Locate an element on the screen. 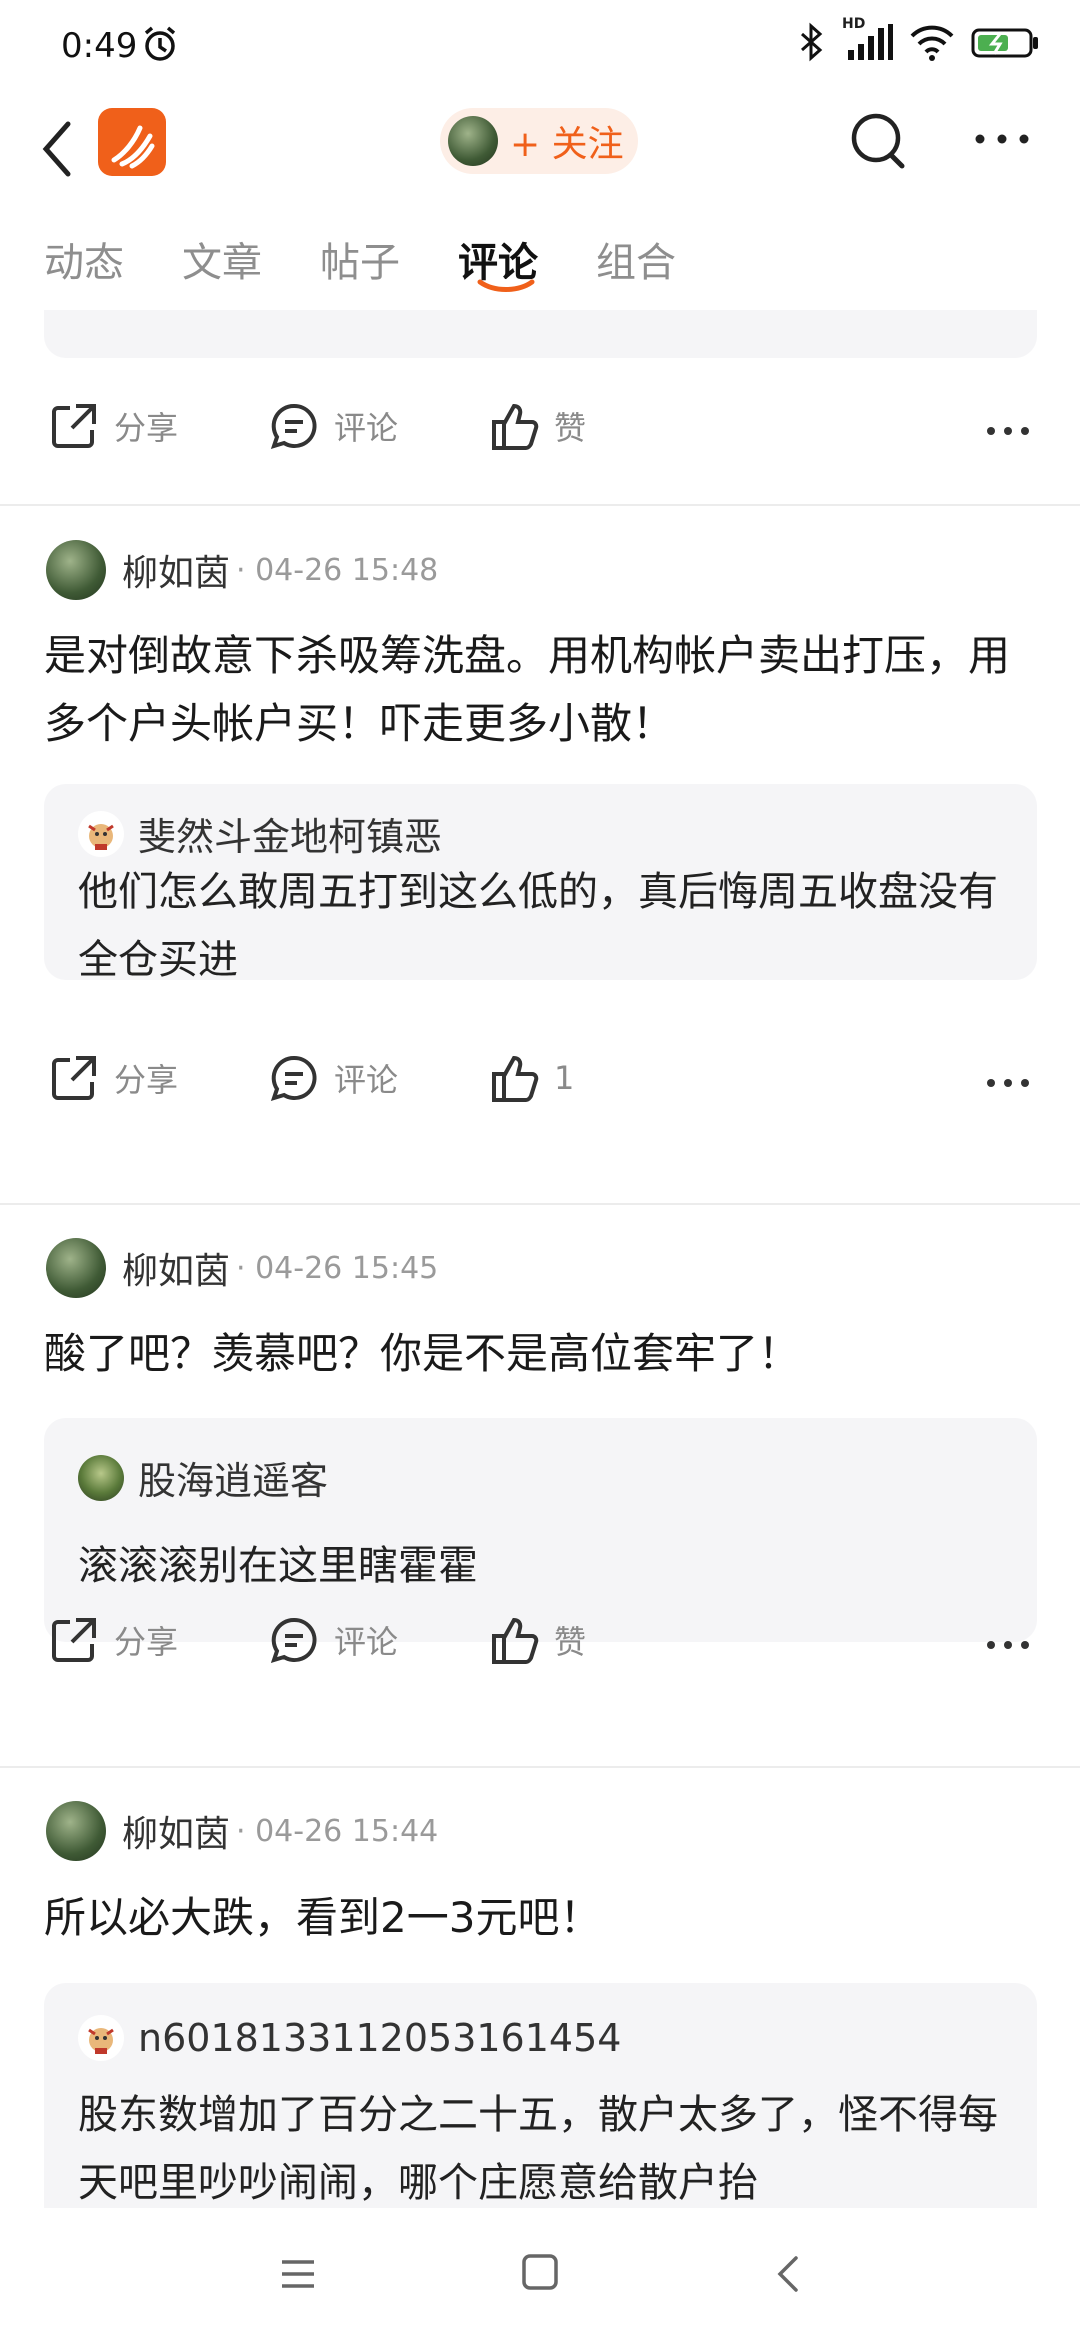 The width and height of the screenshot is (1080, 2340). tab-dynamics: 动态 is located at coordinates (84, 259).